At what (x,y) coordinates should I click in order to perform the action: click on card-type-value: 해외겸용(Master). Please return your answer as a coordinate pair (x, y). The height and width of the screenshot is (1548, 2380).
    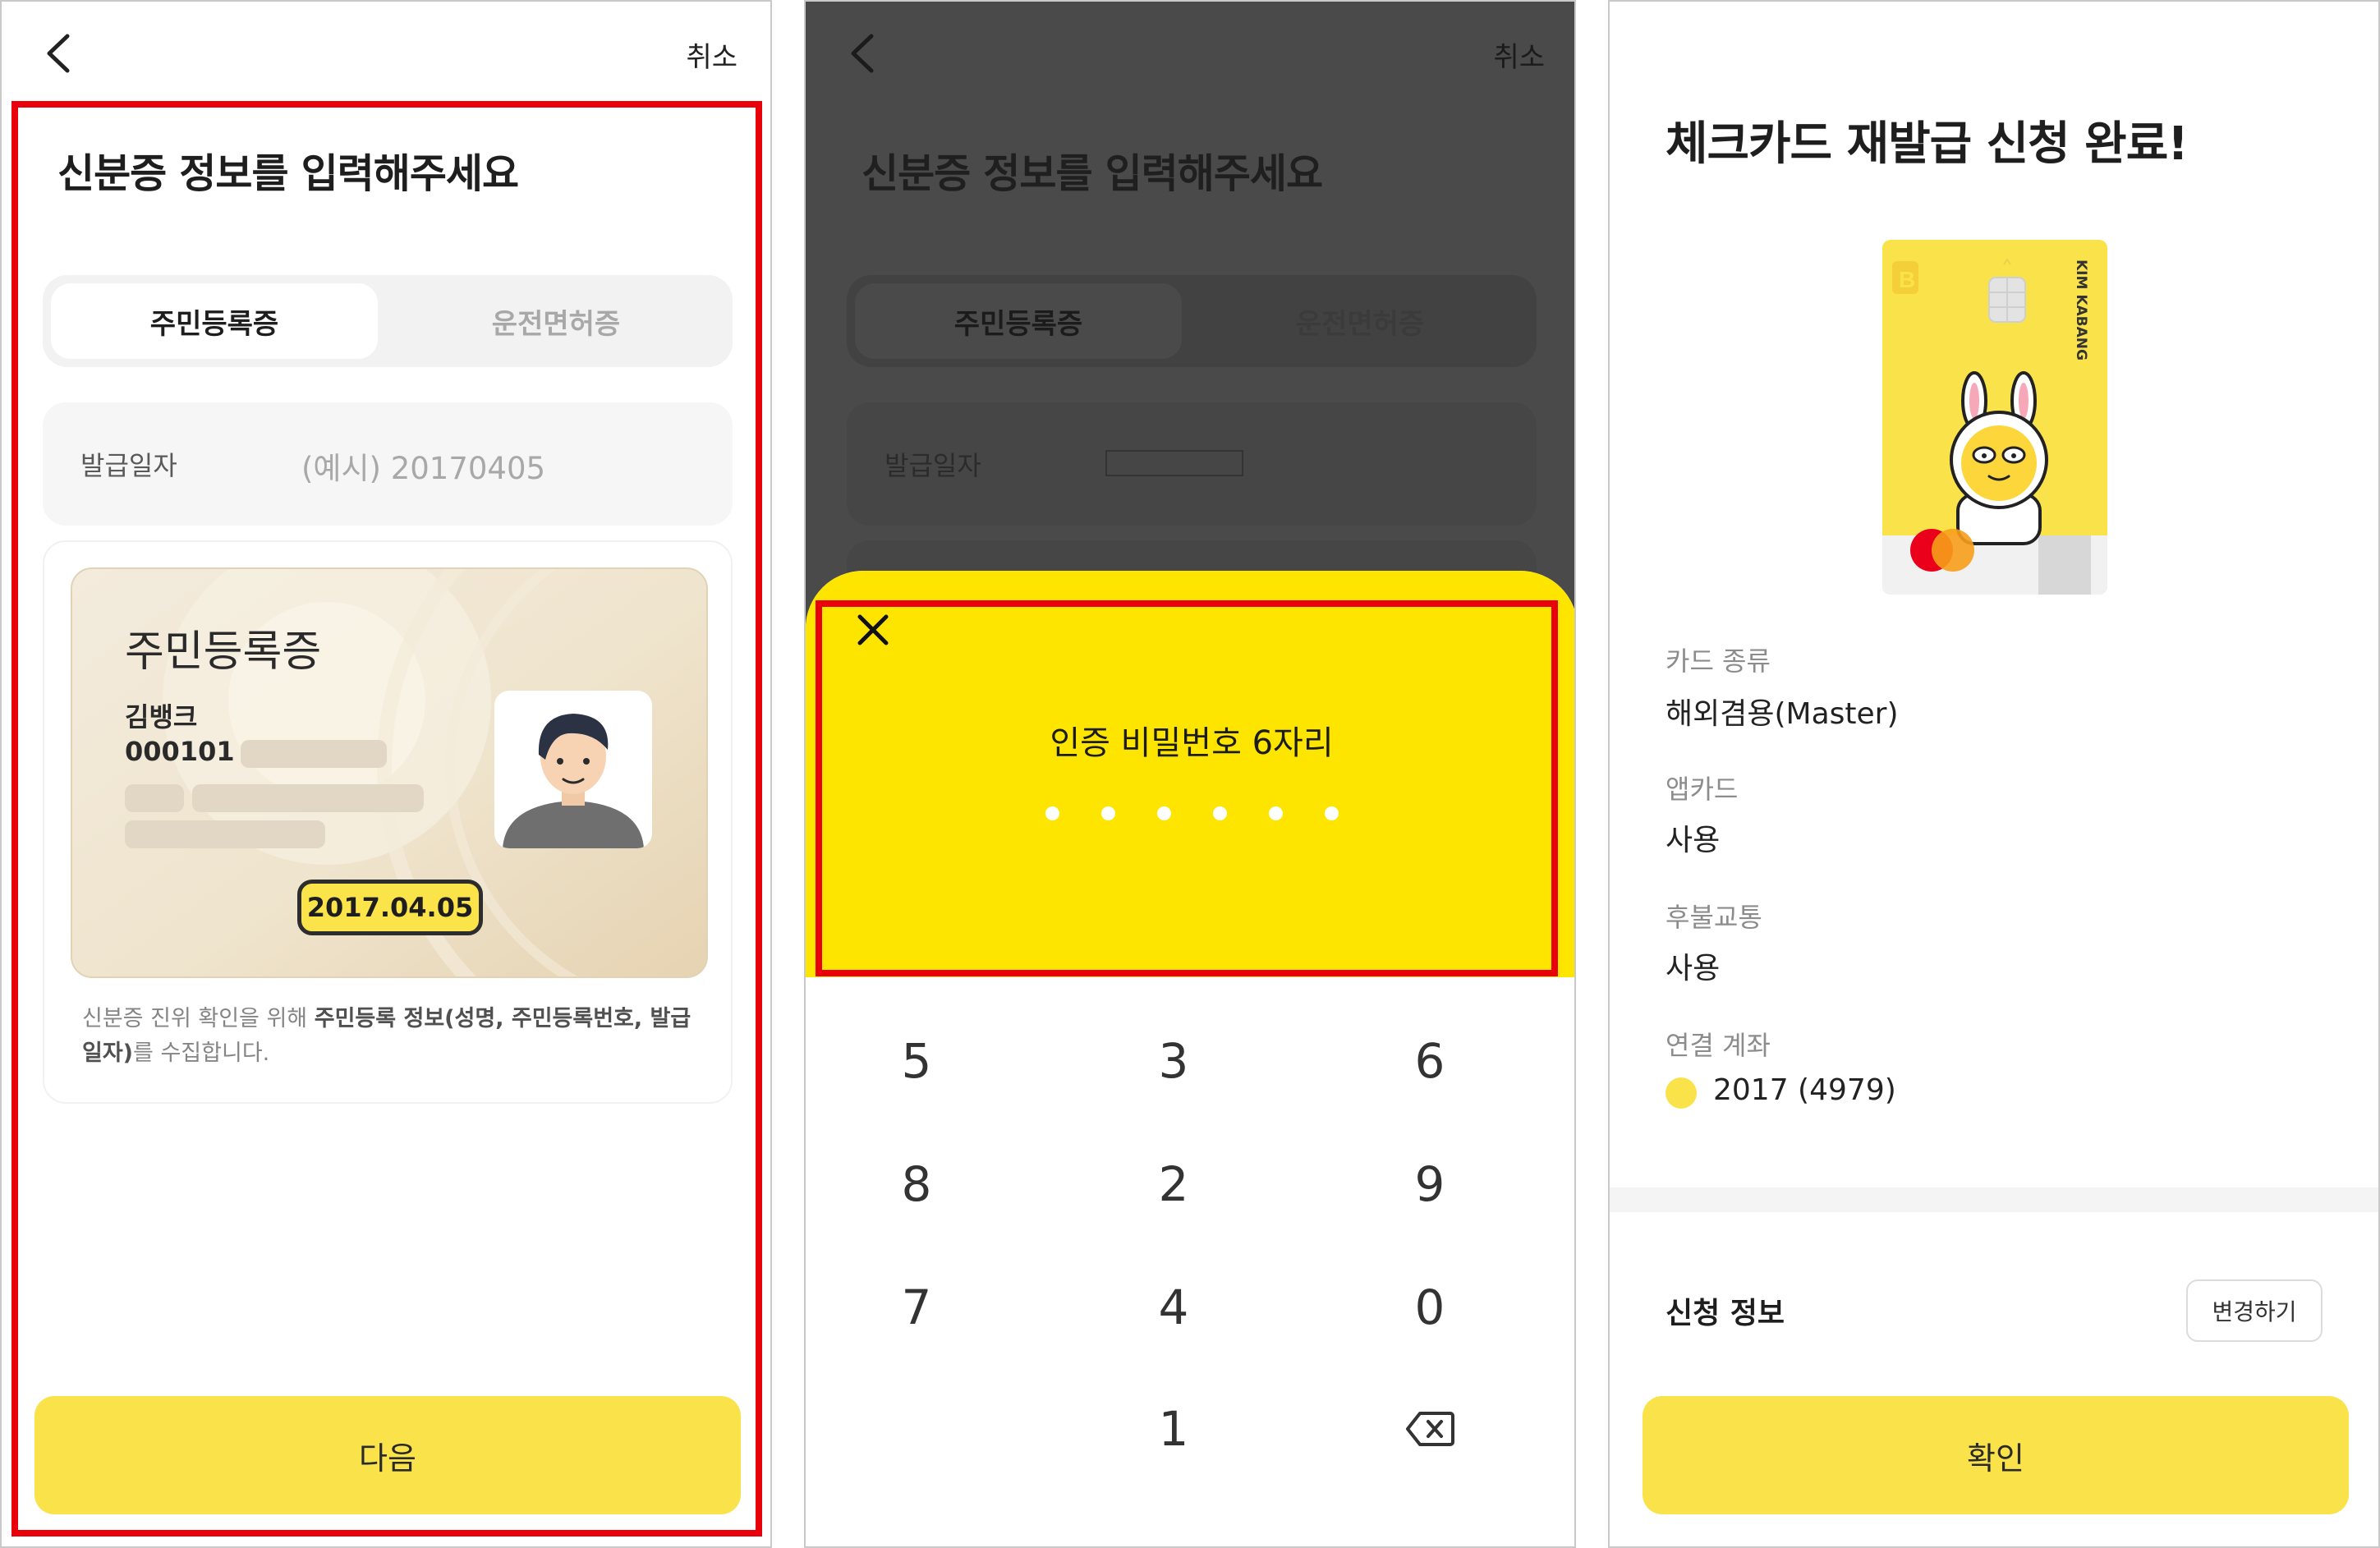
    Looking at the image, I should click on (1782, 714).